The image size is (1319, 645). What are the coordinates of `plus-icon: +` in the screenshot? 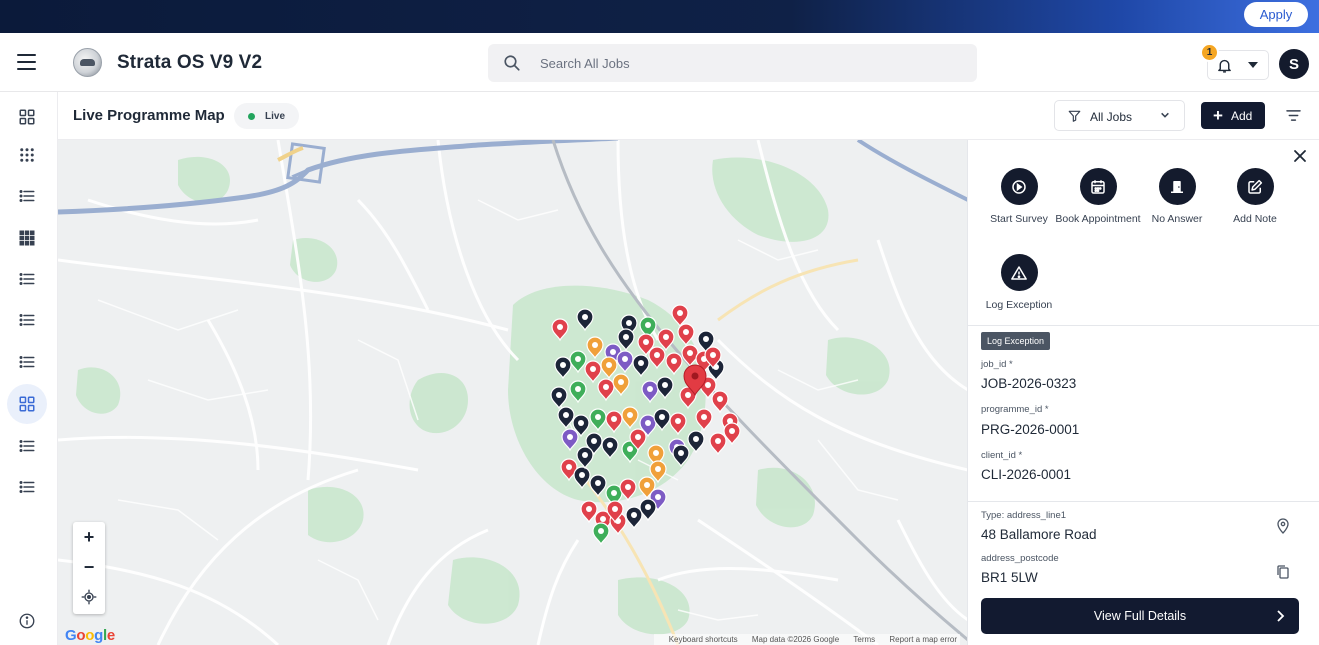 It's located at (1218, 115).